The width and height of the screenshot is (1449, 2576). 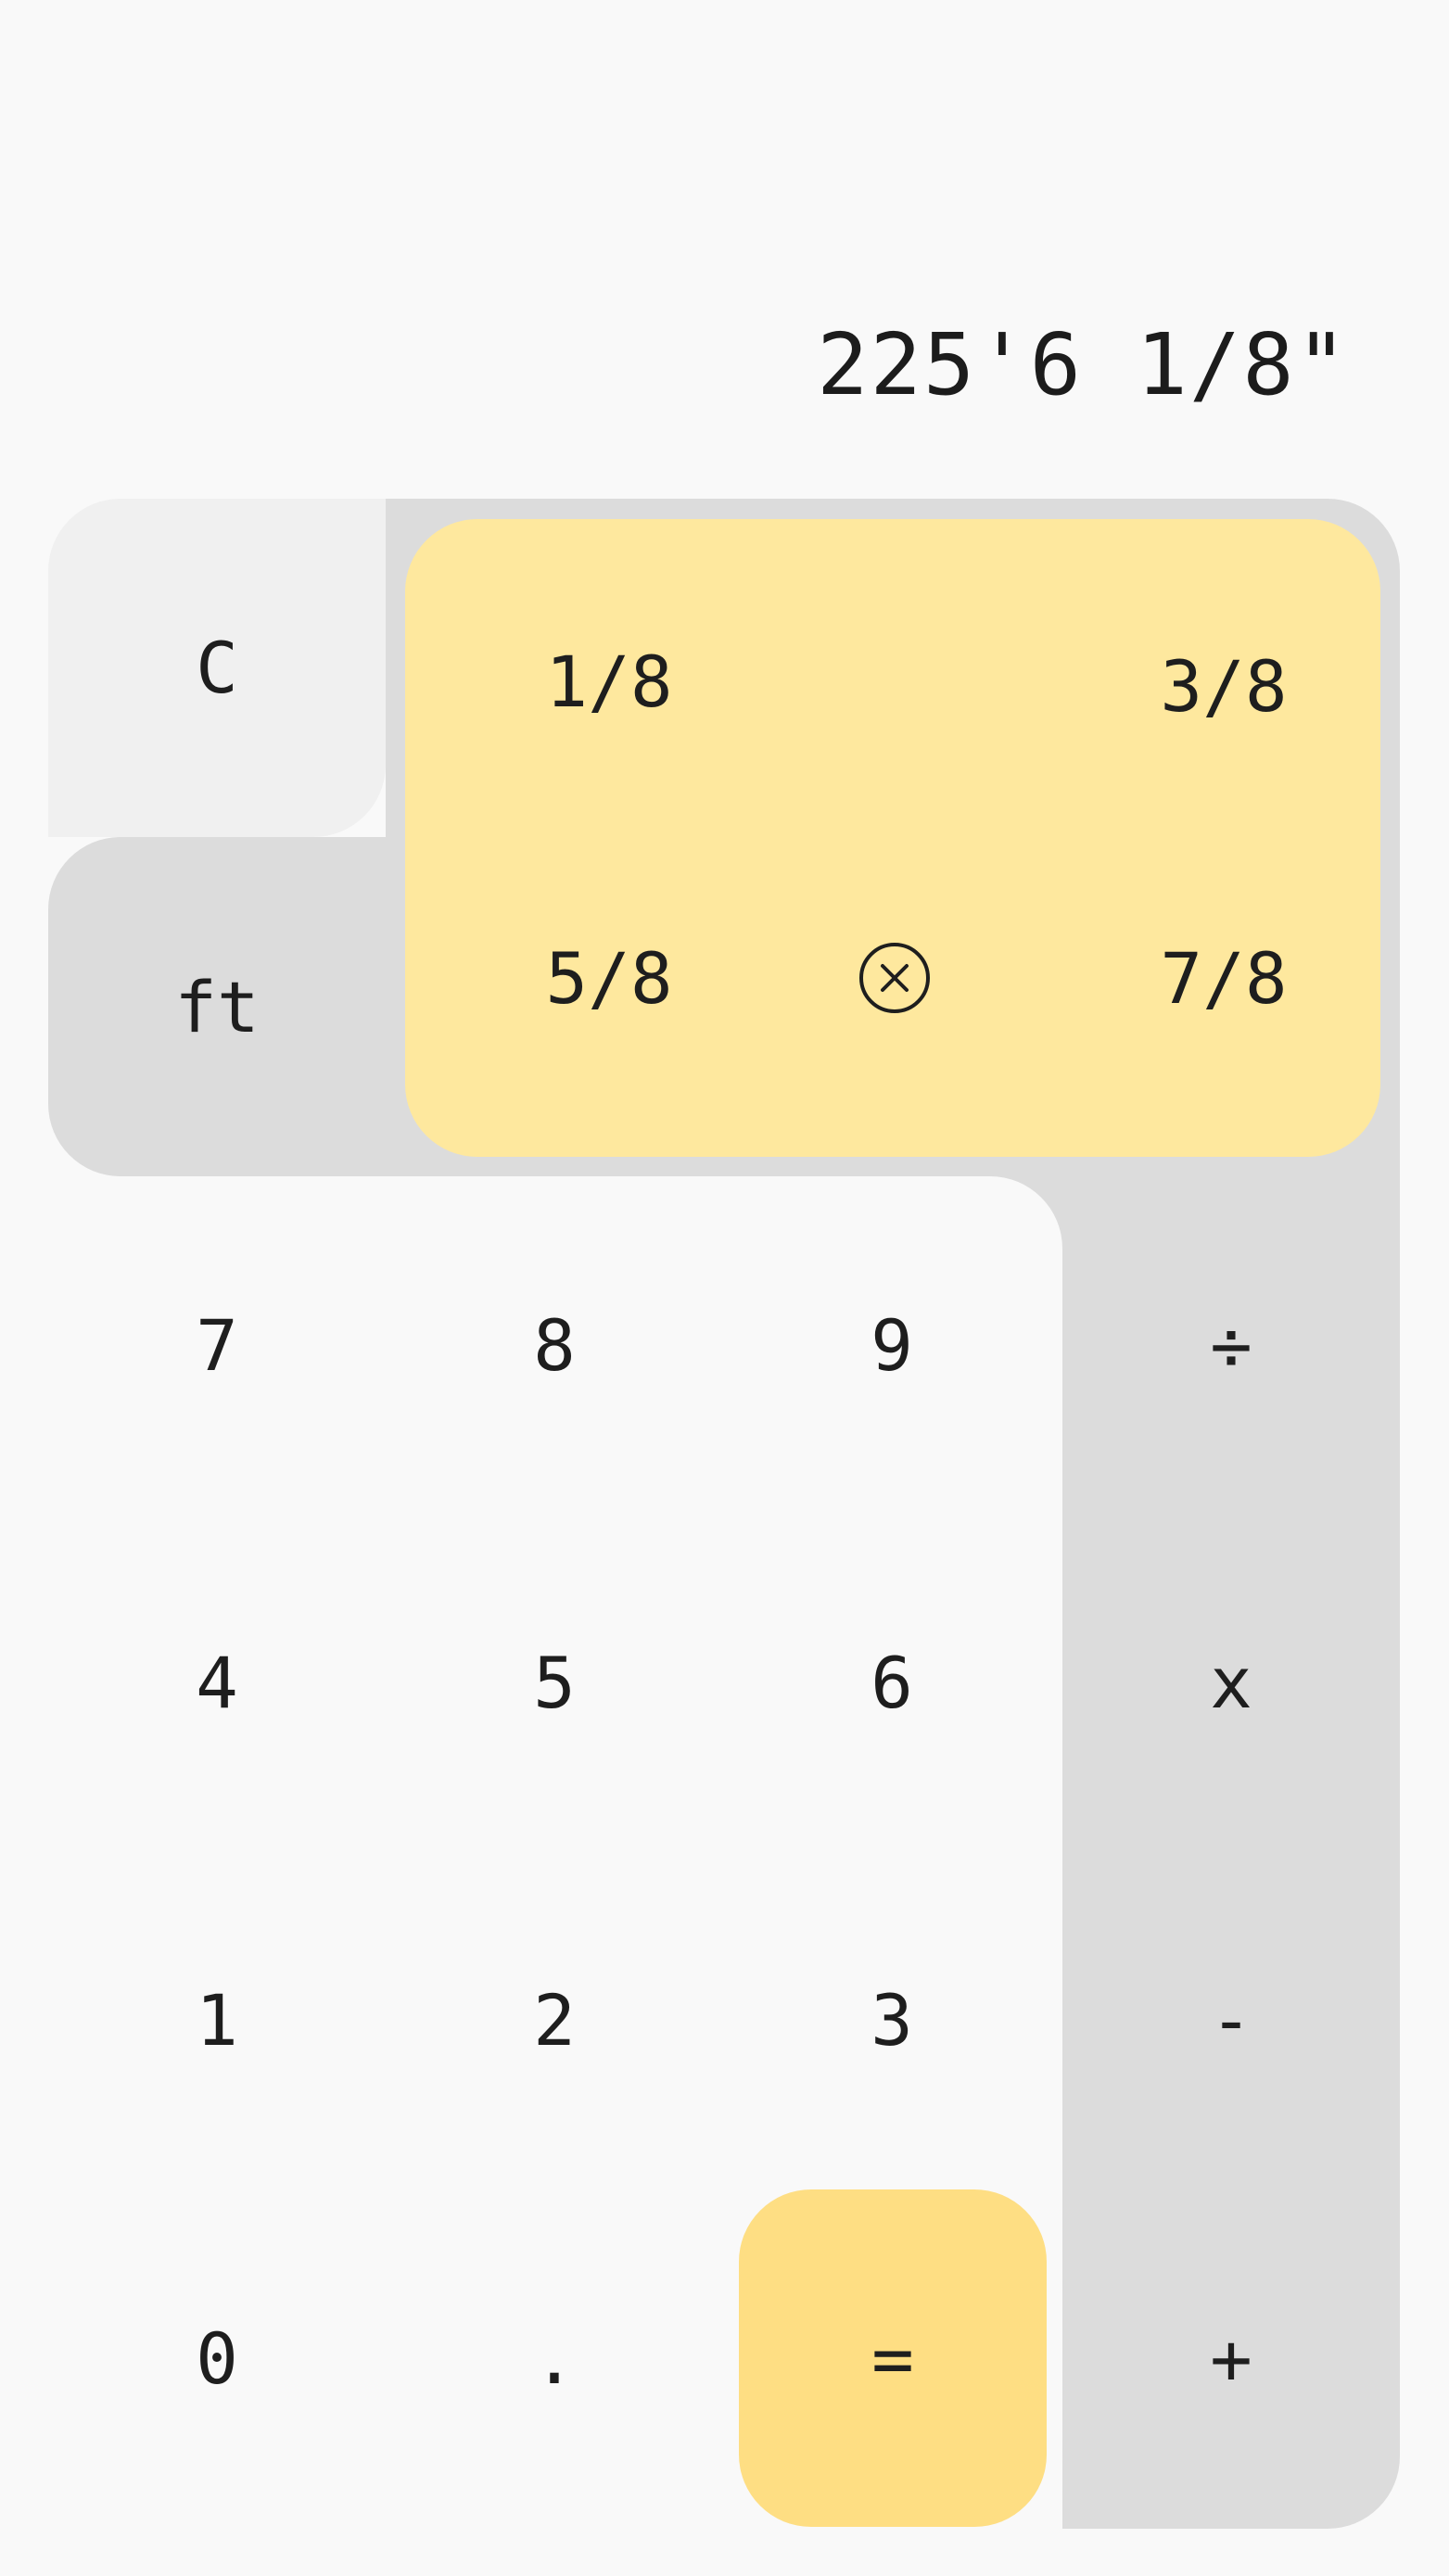 I want to click on fraction-5-8-button: 5/8, so click(x=609, y=978).